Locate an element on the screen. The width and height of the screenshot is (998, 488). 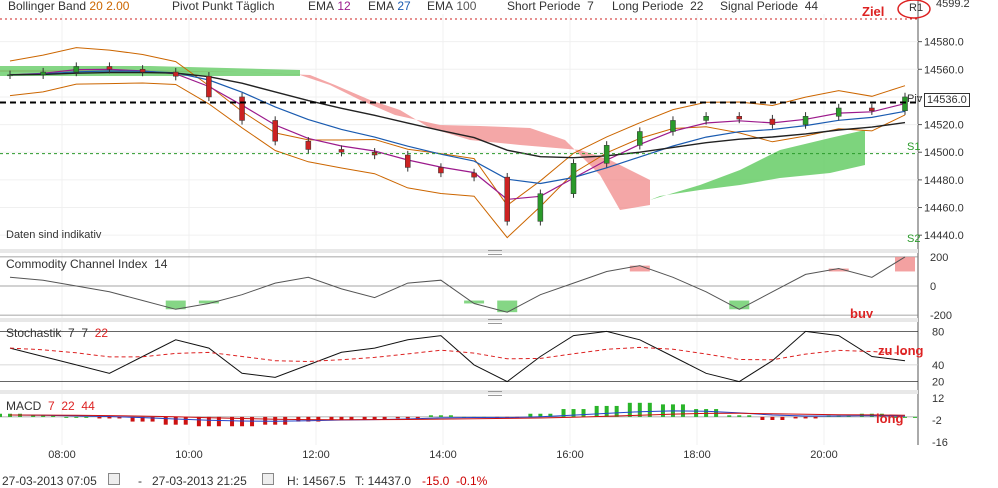
price-tick-label: 14500.0 is located at coordinates (944, 153).